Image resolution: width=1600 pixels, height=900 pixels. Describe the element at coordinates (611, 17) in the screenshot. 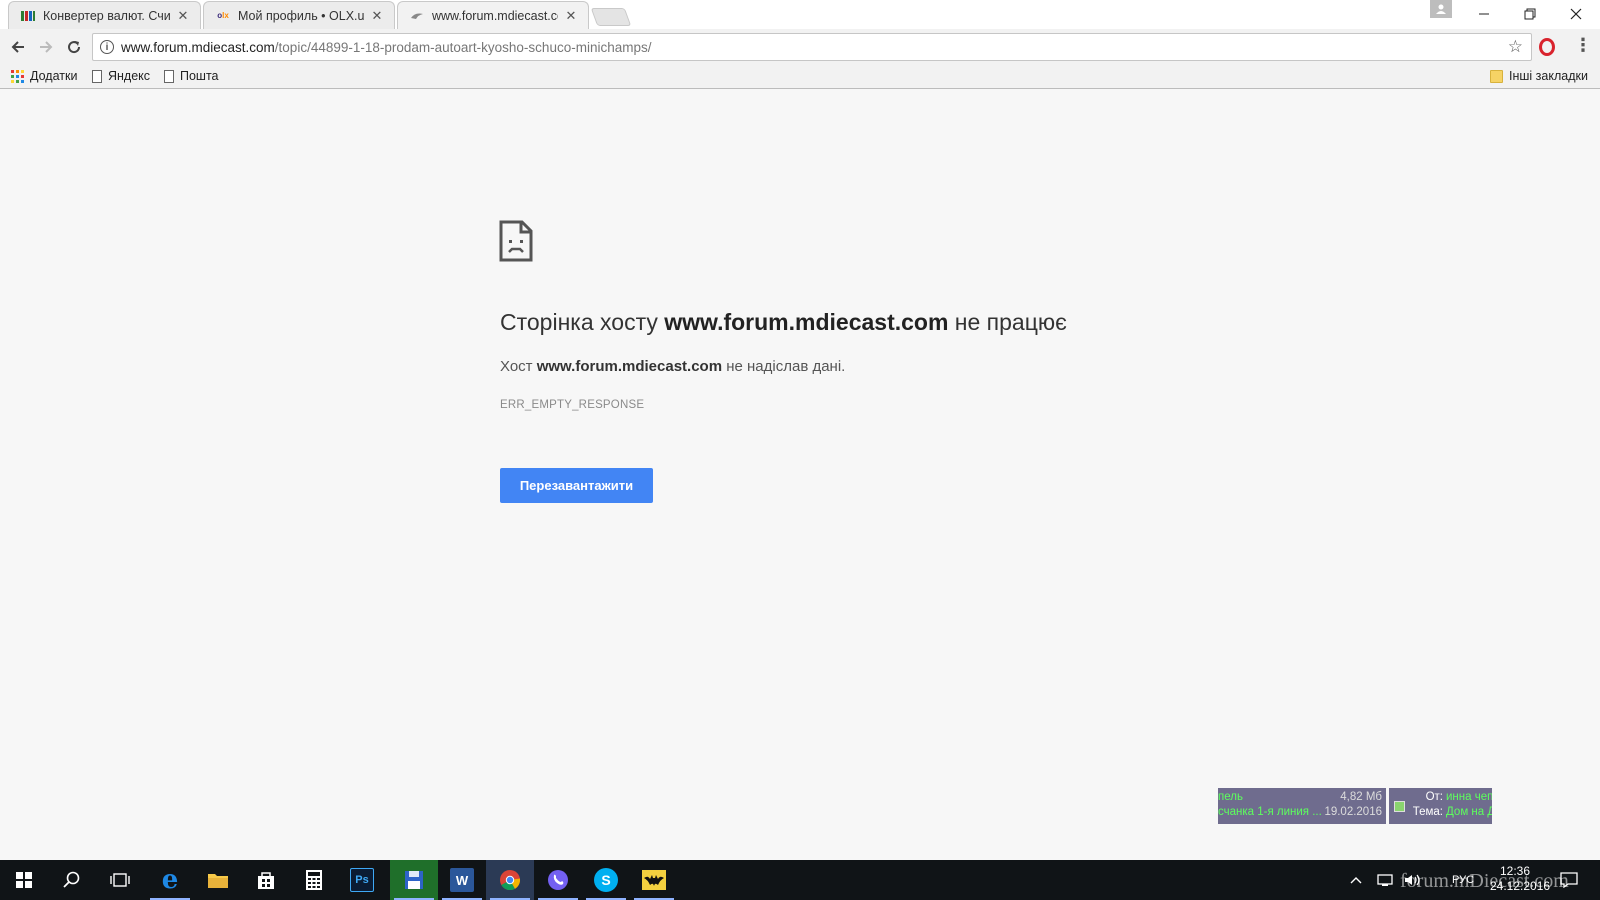

I see `new-tab-button` at that location.